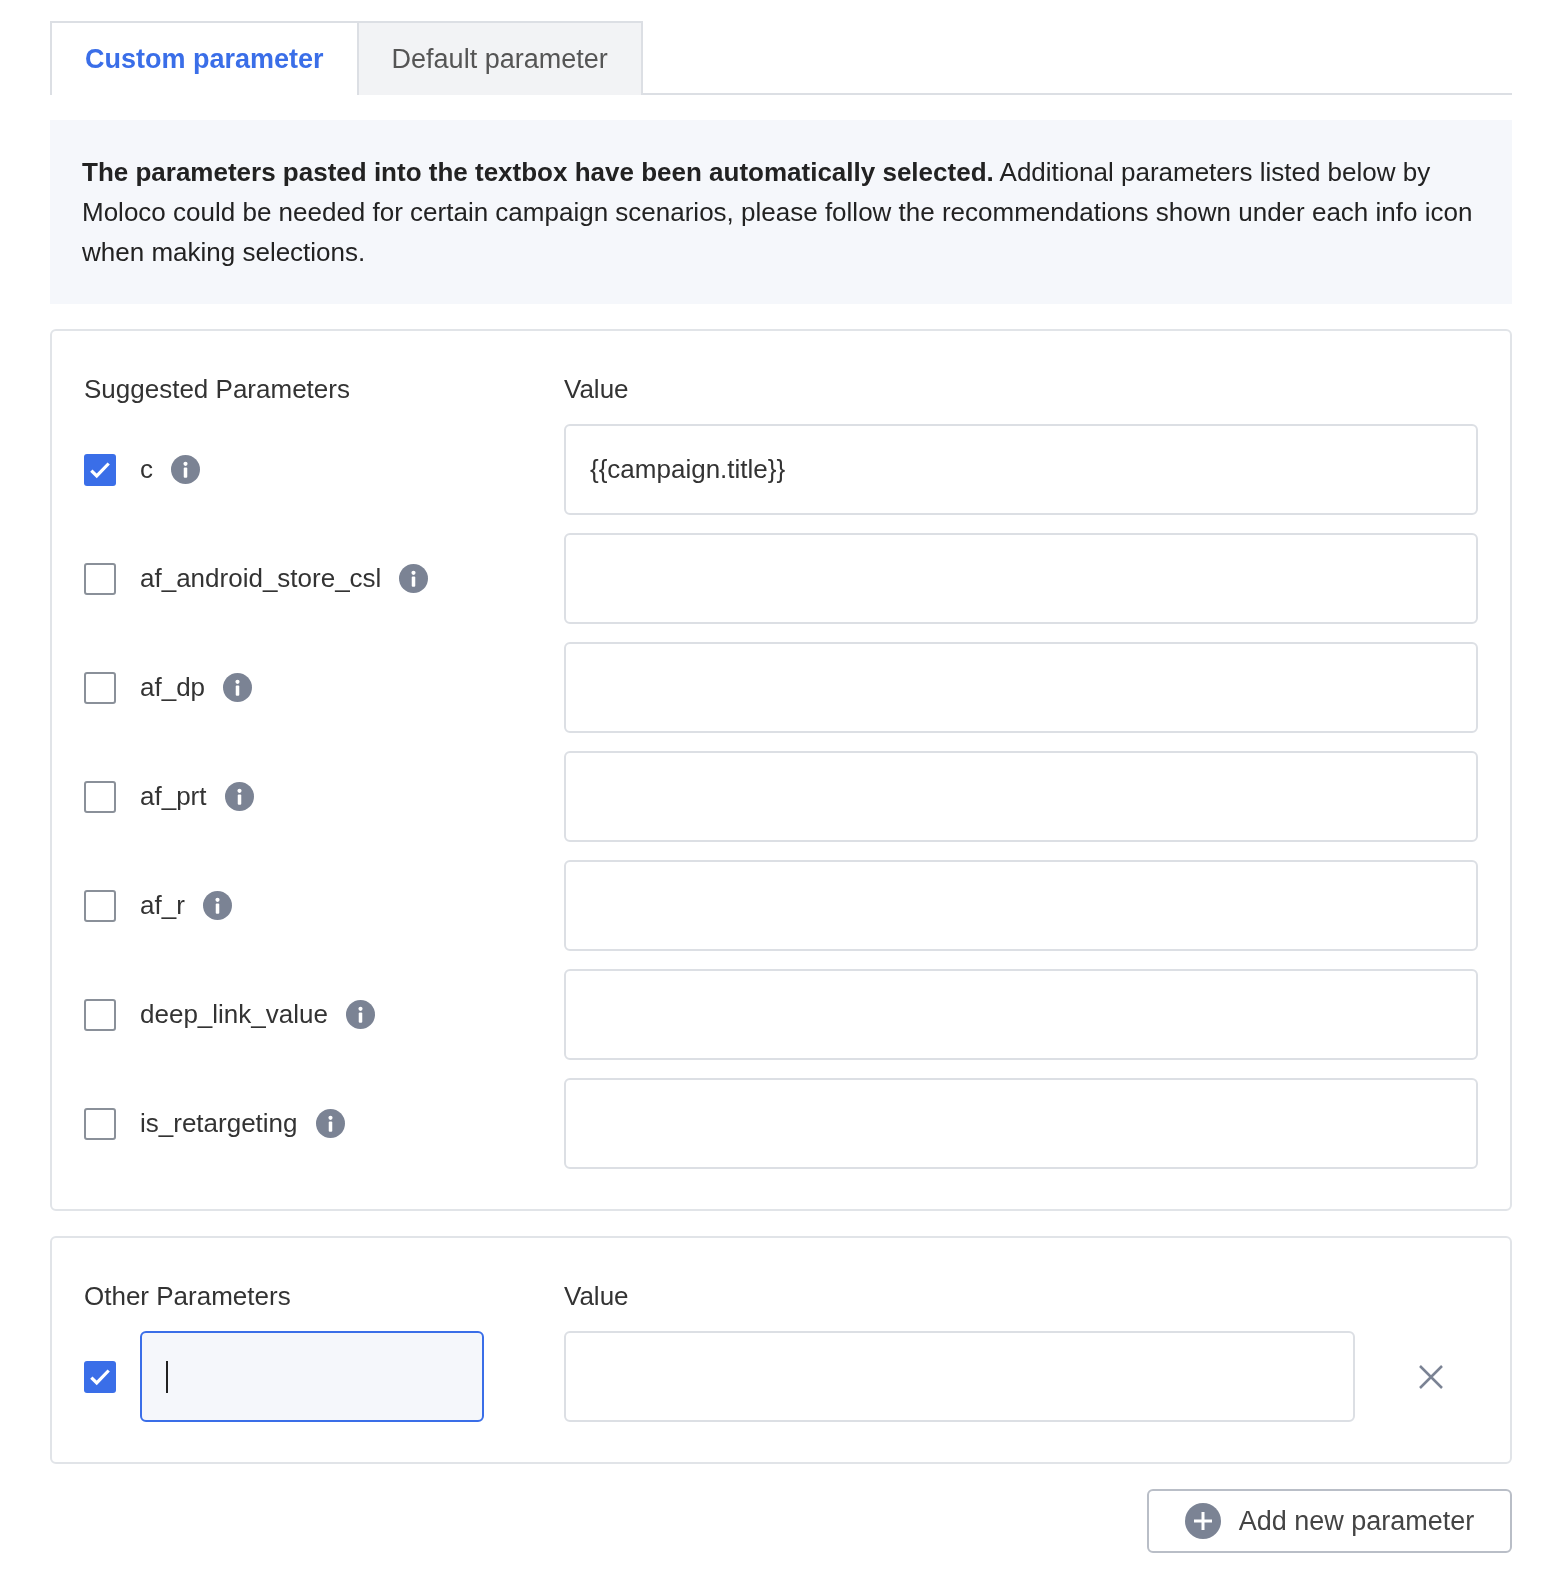 The height and width of the screenshot is (1570, 1566). Describe the element at coordinates (146, 469) in the screenshot. I see `parameter-name: c` at that location.